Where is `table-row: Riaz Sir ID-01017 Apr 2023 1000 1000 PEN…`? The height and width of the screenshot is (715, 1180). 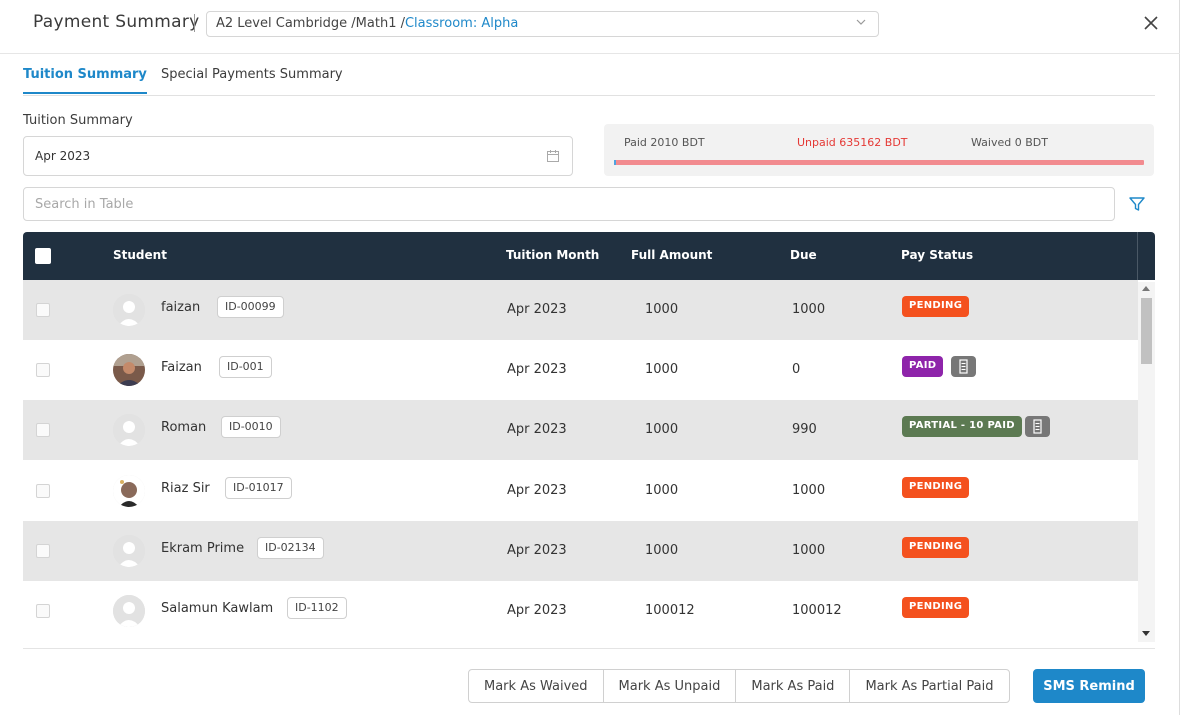
table-row: Riaz Sir ID-01017 Apr 2023 1000 1000 PEN… is located at coordinates (580, 491).